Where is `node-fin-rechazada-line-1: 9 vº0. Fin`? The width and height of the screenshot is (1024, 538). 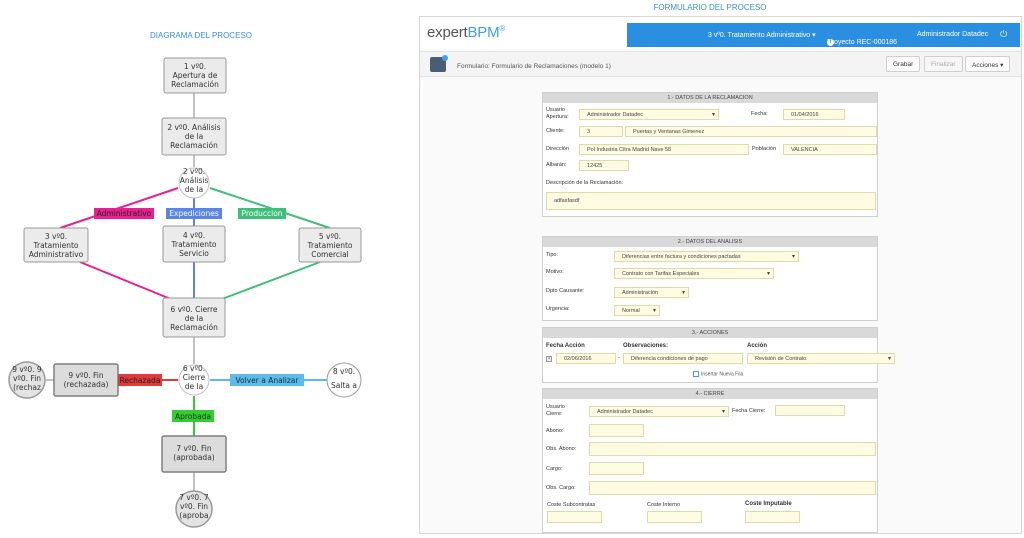
node-fin-rechazada-line-1: 9 vº0. Fin is located at coordinates (86, 375).